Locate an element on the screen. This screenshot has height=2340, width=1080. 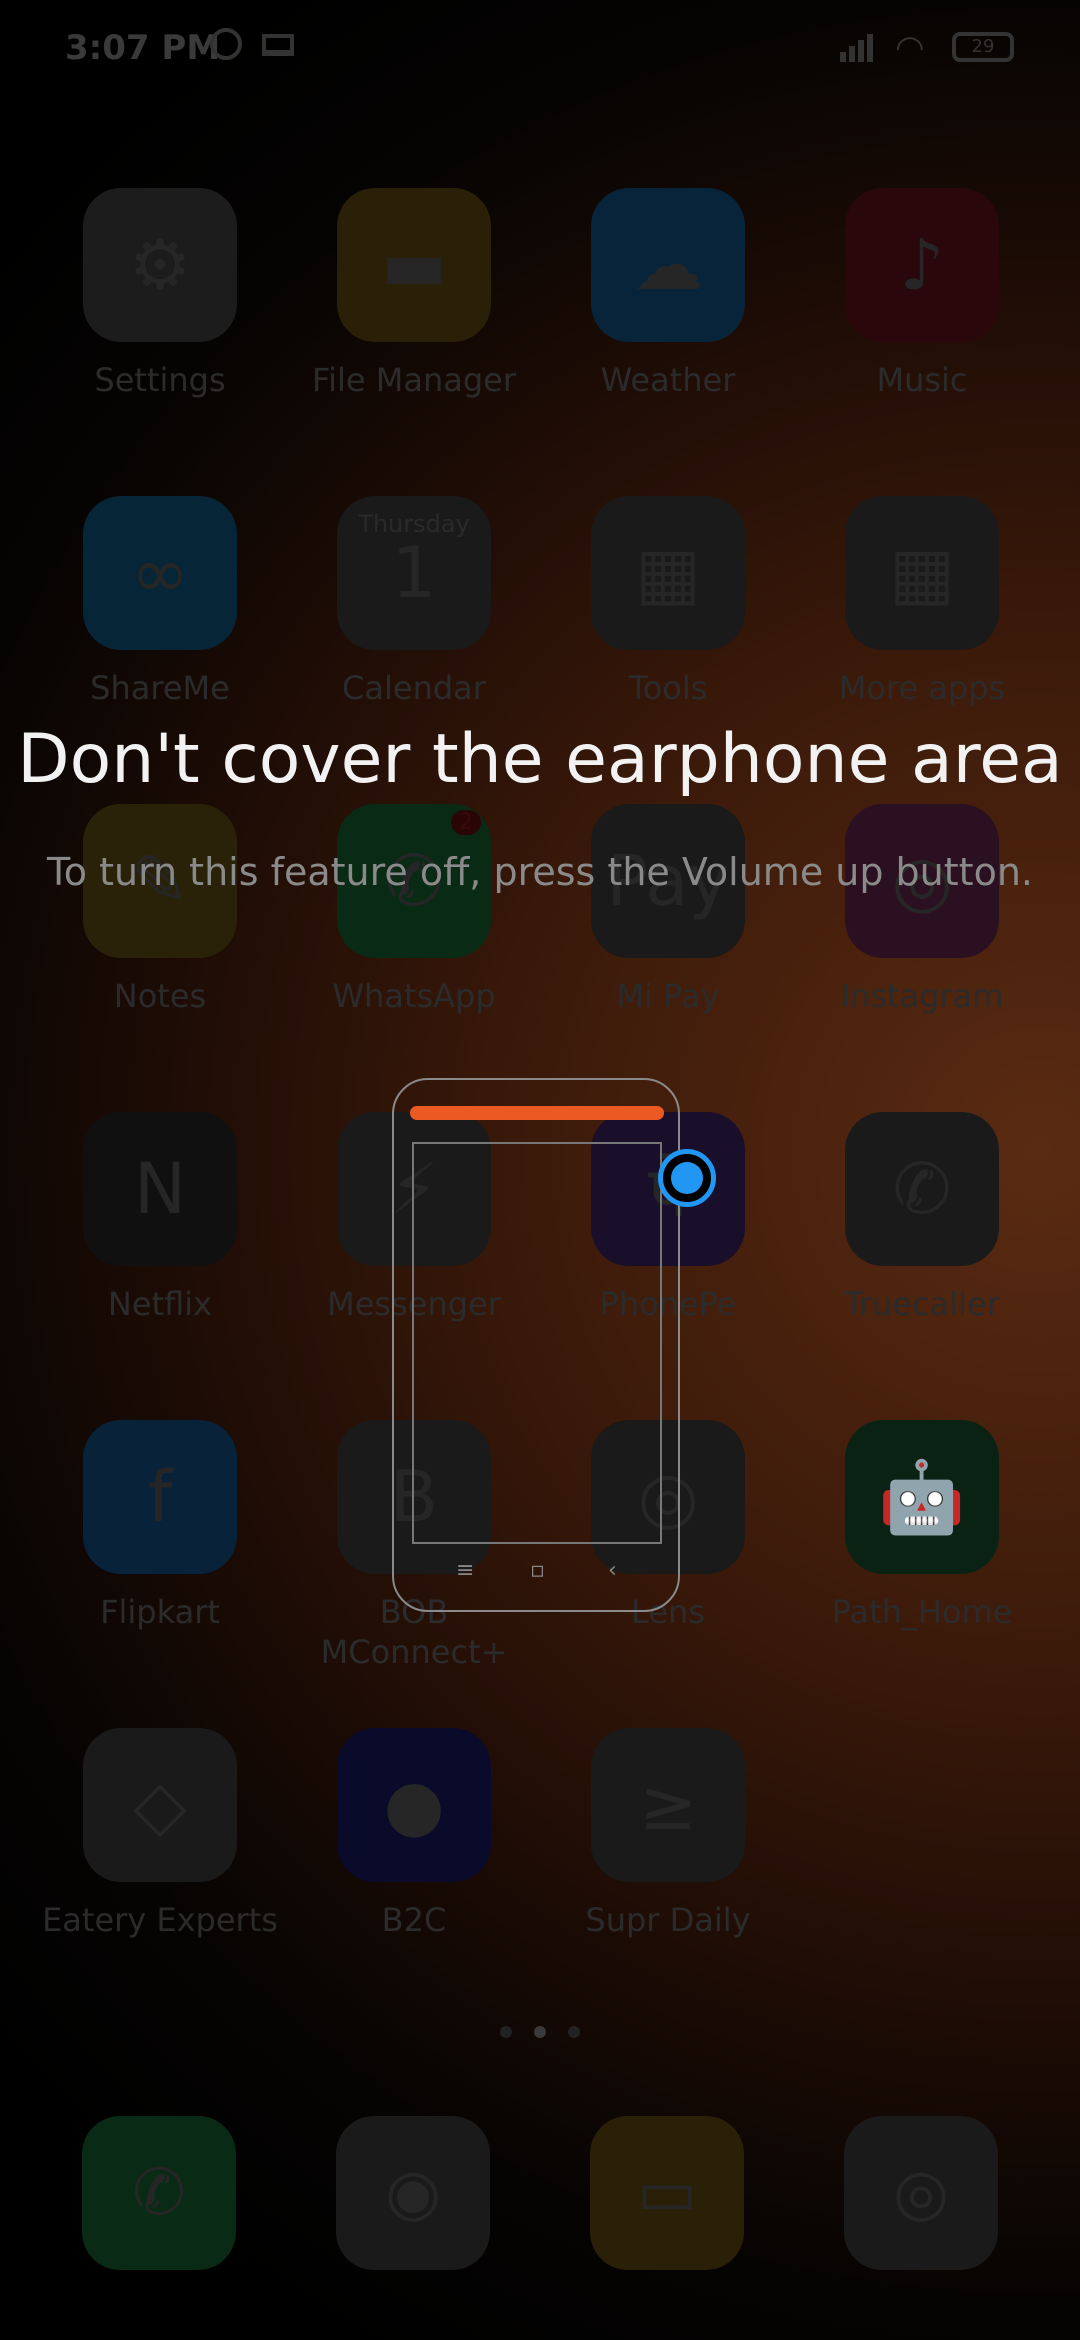
path-home-icon: 🤖 is located at coordinates (922, 1497).